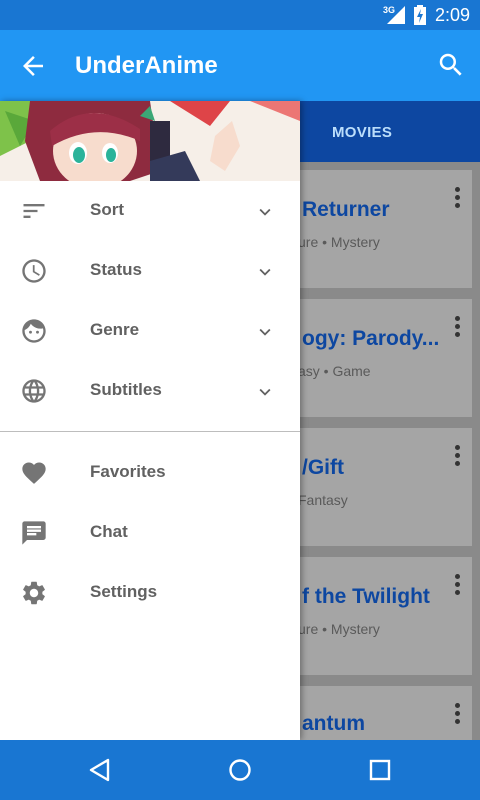  What do you see at coordinates (107, 209) in the screenshot?
I see `drawer-item-label: Sort` at bounding box center [107, 209].